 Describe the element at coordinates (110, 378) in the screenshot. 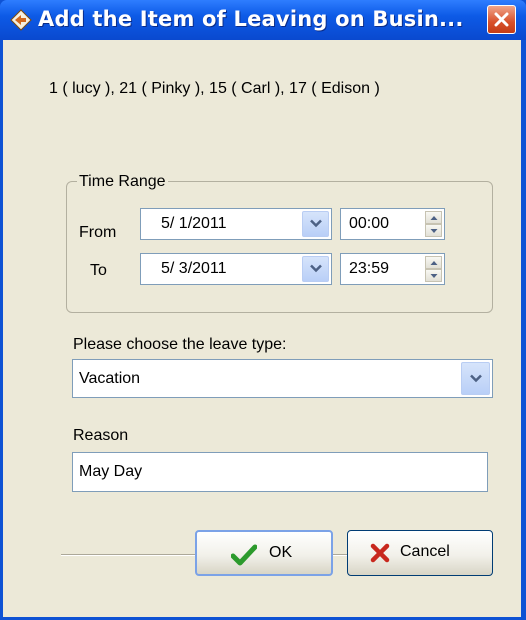

I see `leave-type-value: Vacation` at that location.